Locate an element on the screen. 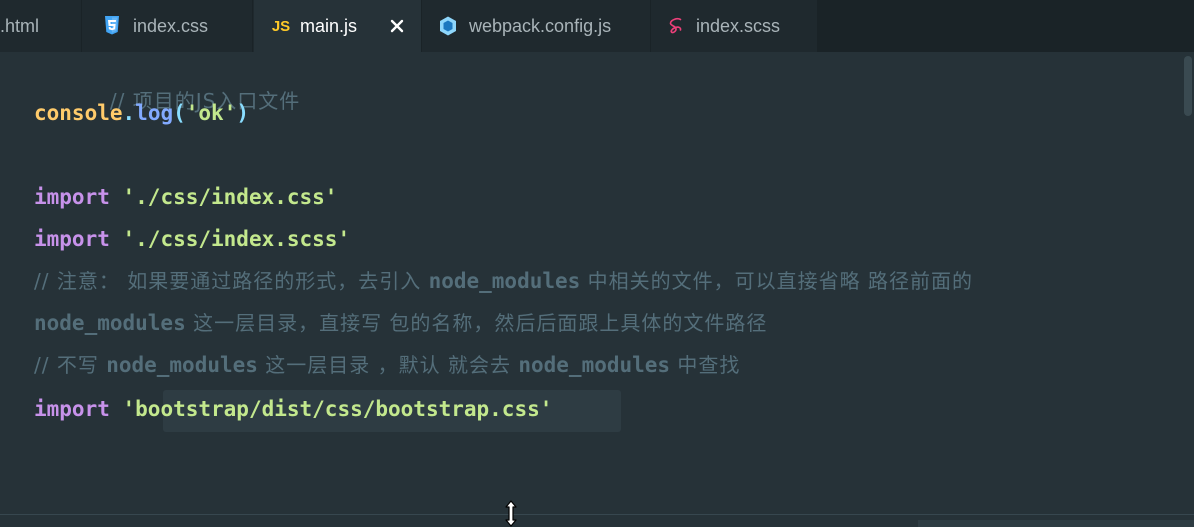 The width and height of the screenshot is (1194, 527). code-line: import './css/index.scss' is located at coordinates (192, 239).